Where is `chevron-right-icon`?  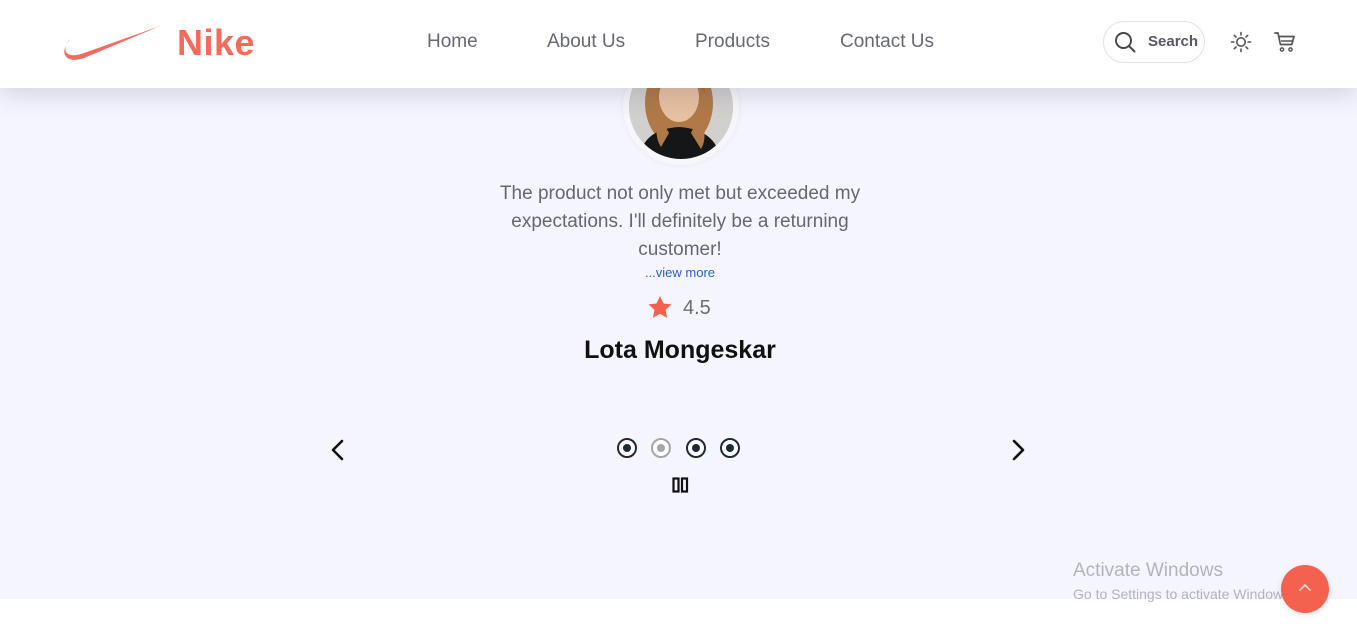
chevron-right-icon is located at coordinates (1018, 450).